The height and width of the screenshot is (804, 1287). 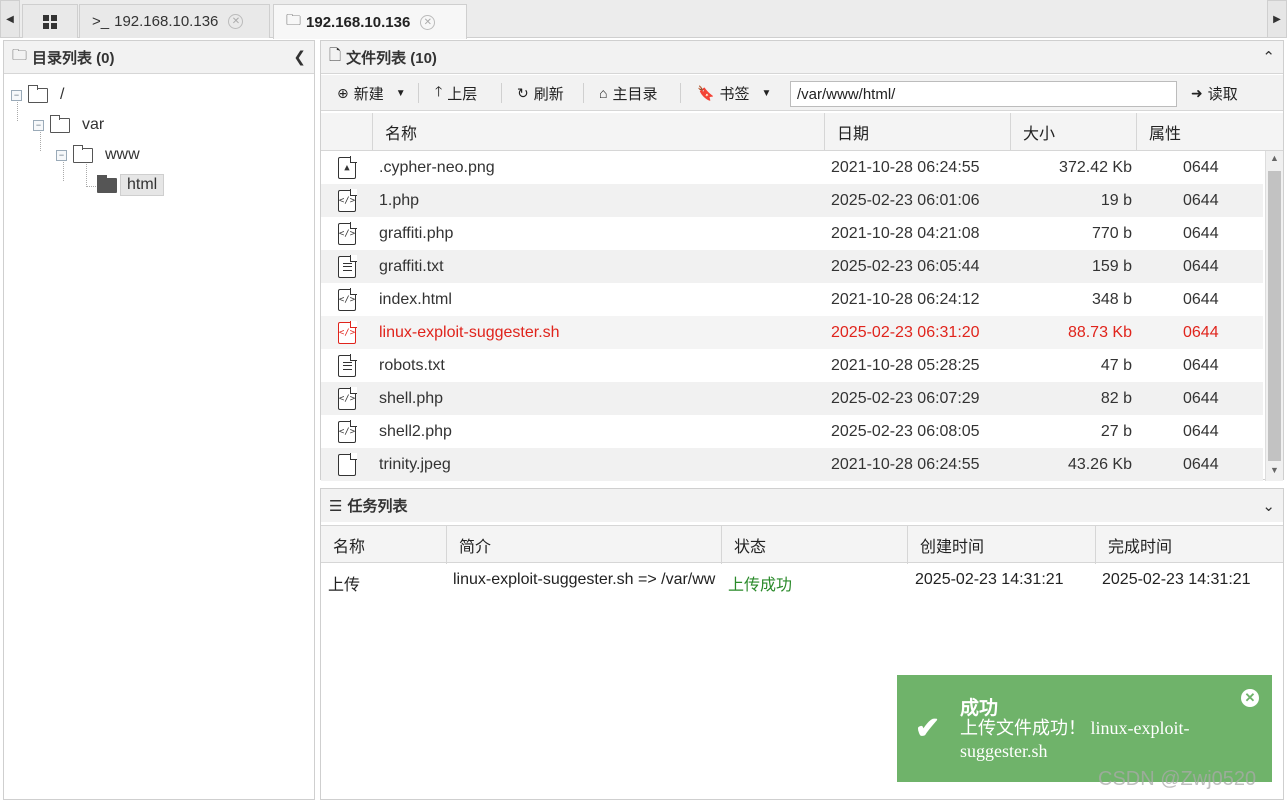 I want to click on file-size: 19 b, so click(x=1116, y=200).